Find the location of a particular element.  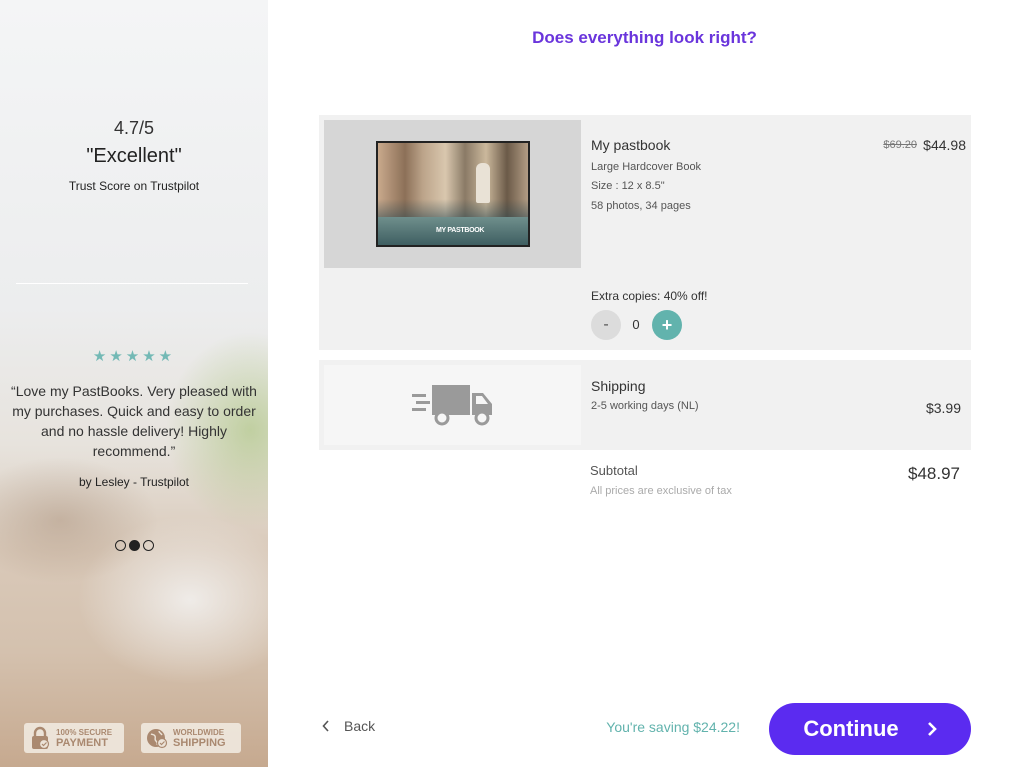

globe-icon is located at coordinates (157, 739).